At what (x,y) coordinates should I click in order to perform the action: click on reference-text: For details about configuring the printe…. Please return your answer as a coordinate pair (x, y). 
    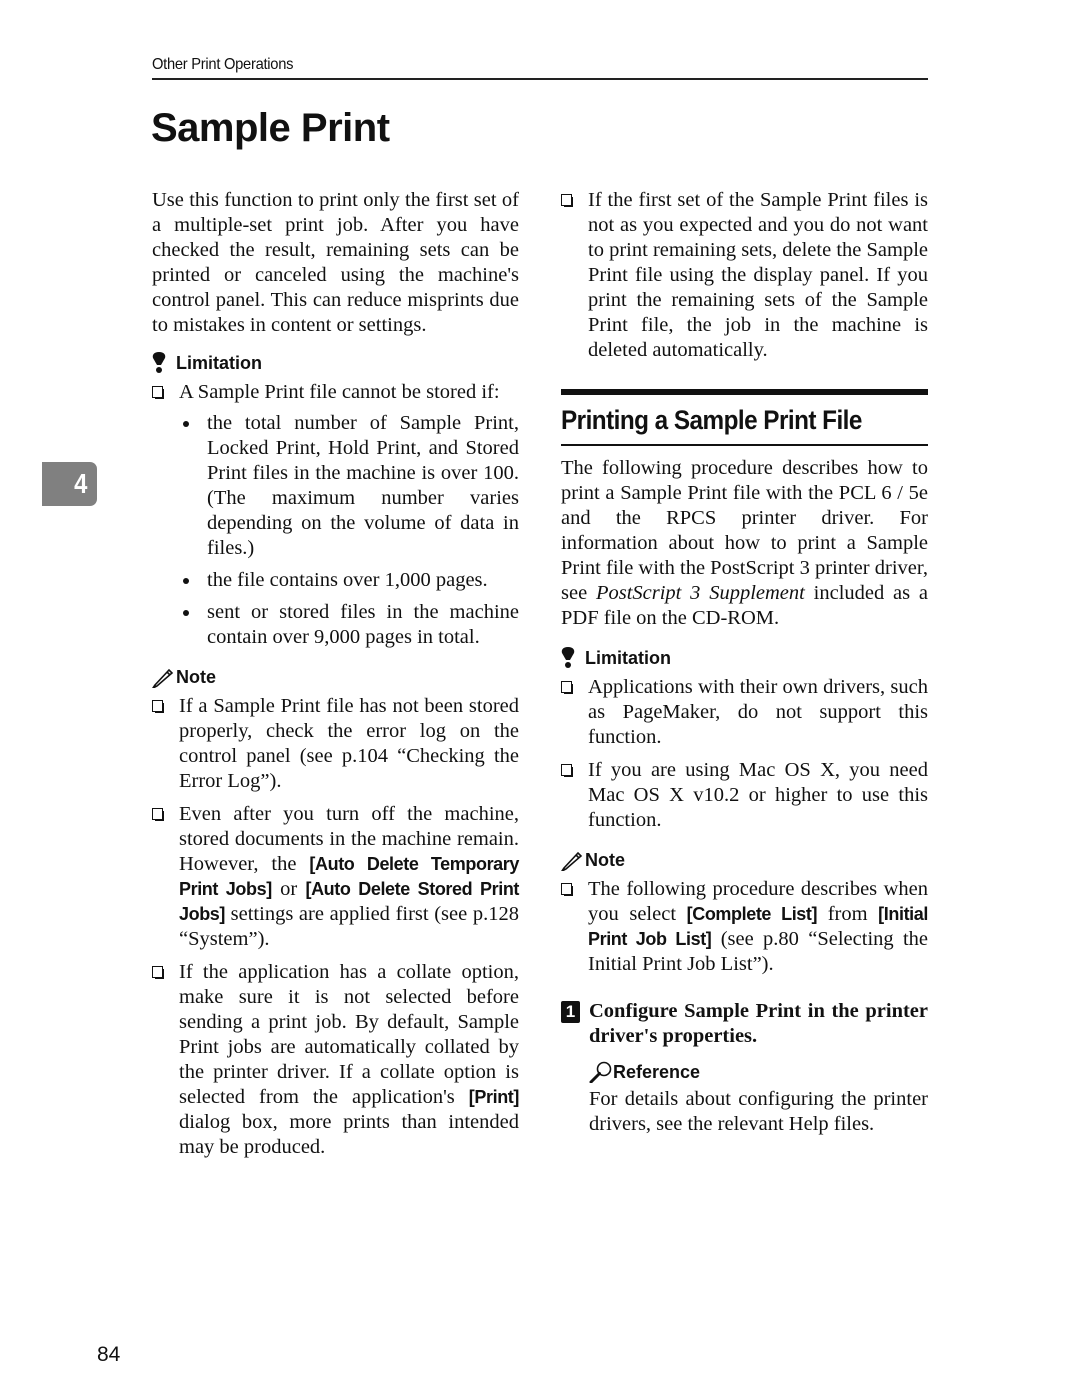
    Looking at the image, I should click on (758, 1111).